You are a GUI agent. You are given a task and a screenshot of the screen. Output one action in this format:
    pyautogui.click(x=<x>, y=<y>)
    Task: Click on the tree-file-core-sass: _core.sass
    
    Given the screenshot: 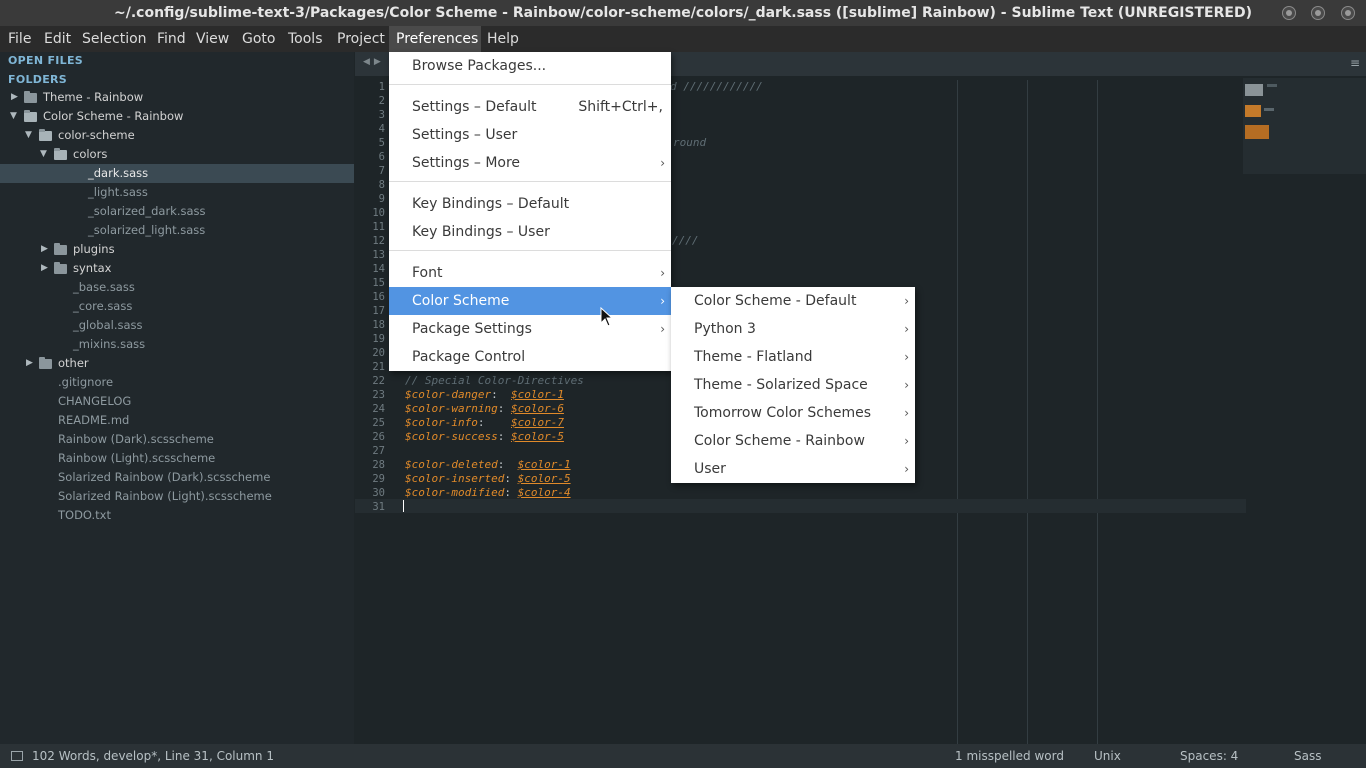 What is the action you would take?
    pyautogui.click(x=177, y=306)
    